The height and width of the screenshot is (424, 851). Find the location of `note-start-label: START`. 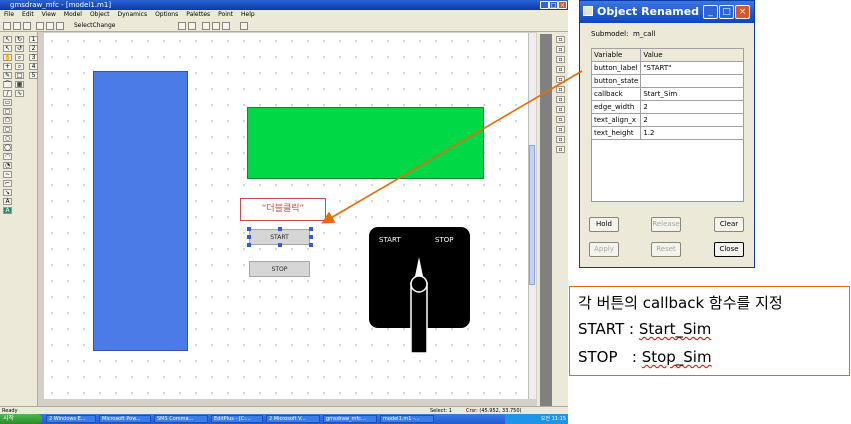

note-start-label: START is located at coordinates (601, 329).